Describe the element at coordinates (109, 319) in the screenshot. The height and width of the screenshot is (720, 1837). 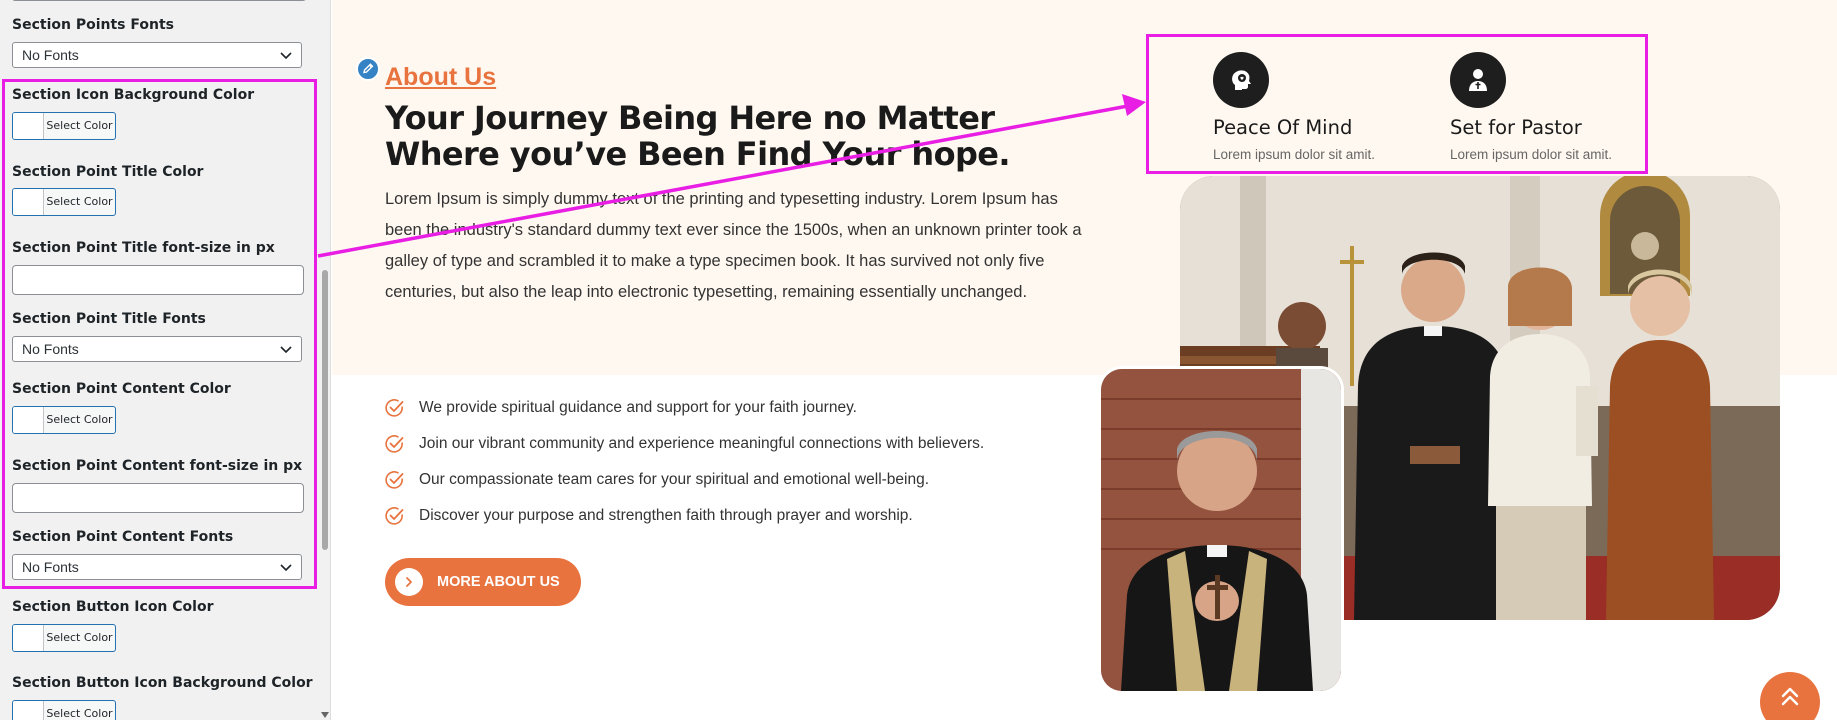
I see `control-label: Section Point Title Fonts` at that location.